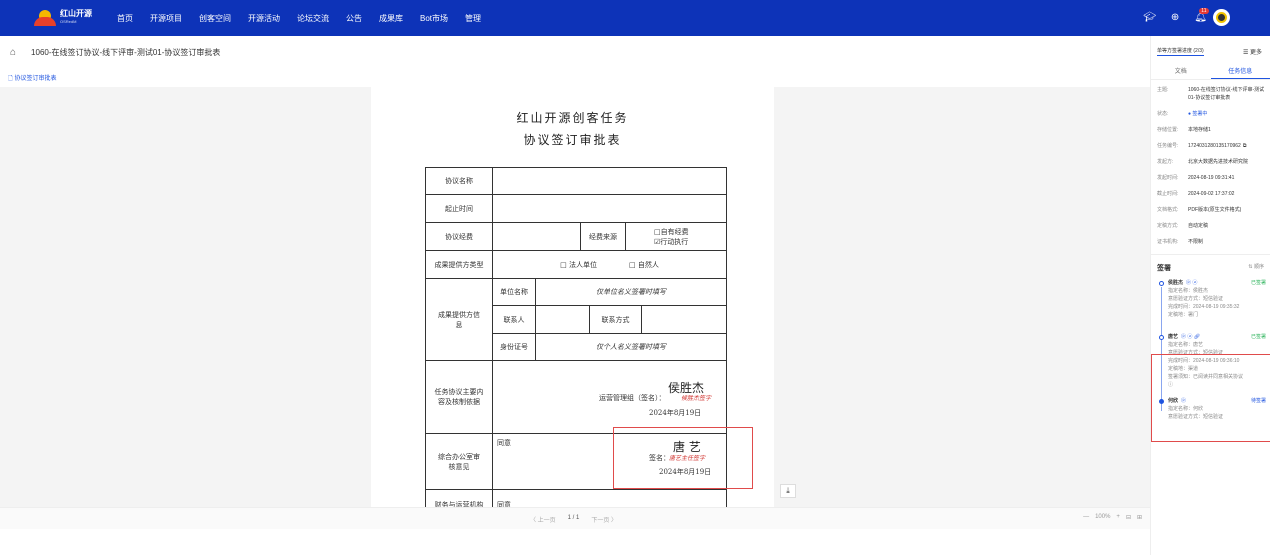 Image resolution: width=1270 pixels, height=555 pixels. What do you see at coordinates (264, 18) in the screenshot?
I see `nav-events: 开源活动` at bounding box center [264, 18].